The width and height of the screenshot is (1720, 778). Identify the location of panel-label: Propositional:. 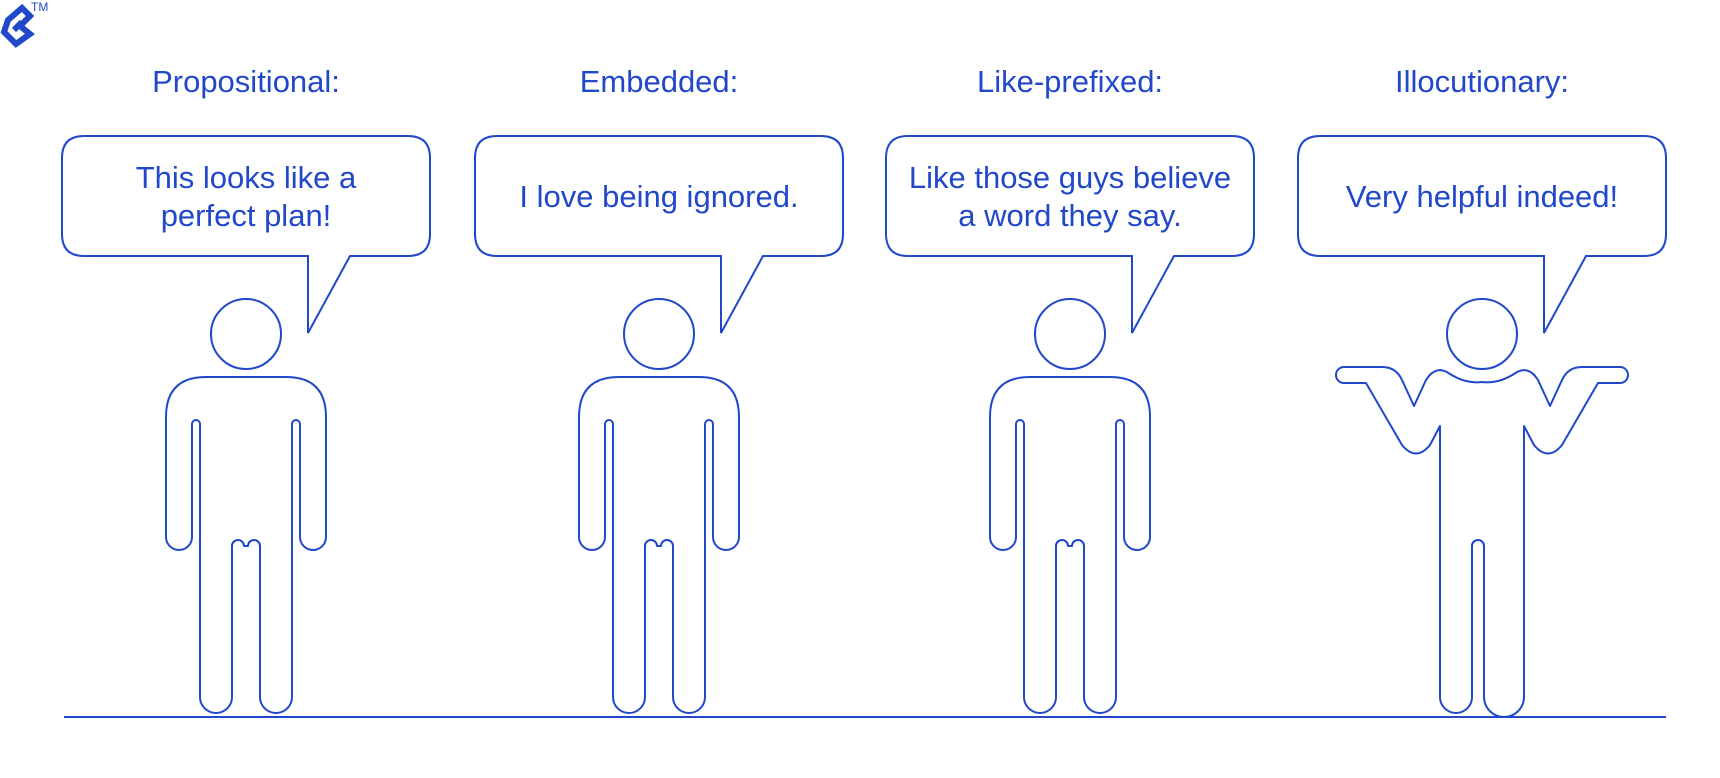
(246, 81).